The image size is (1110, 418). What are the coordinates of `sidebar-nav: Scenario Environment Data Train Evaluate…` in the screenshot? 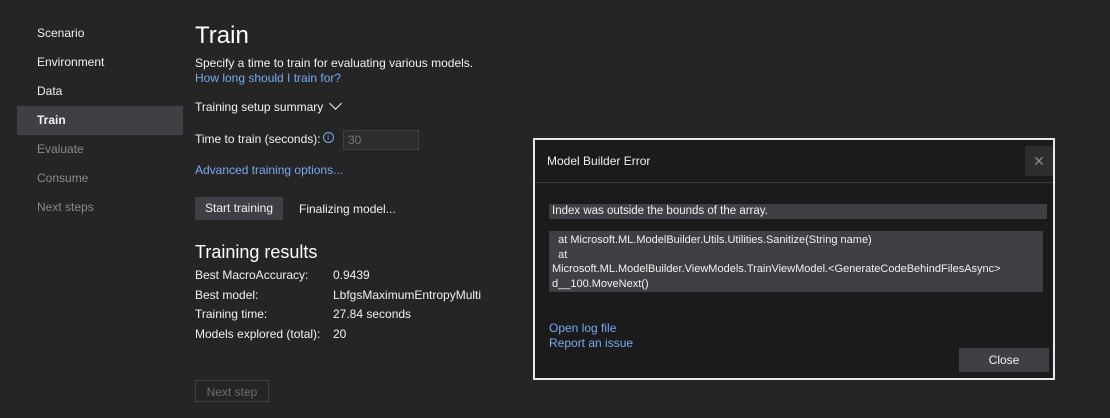 It's located at (100, 120).